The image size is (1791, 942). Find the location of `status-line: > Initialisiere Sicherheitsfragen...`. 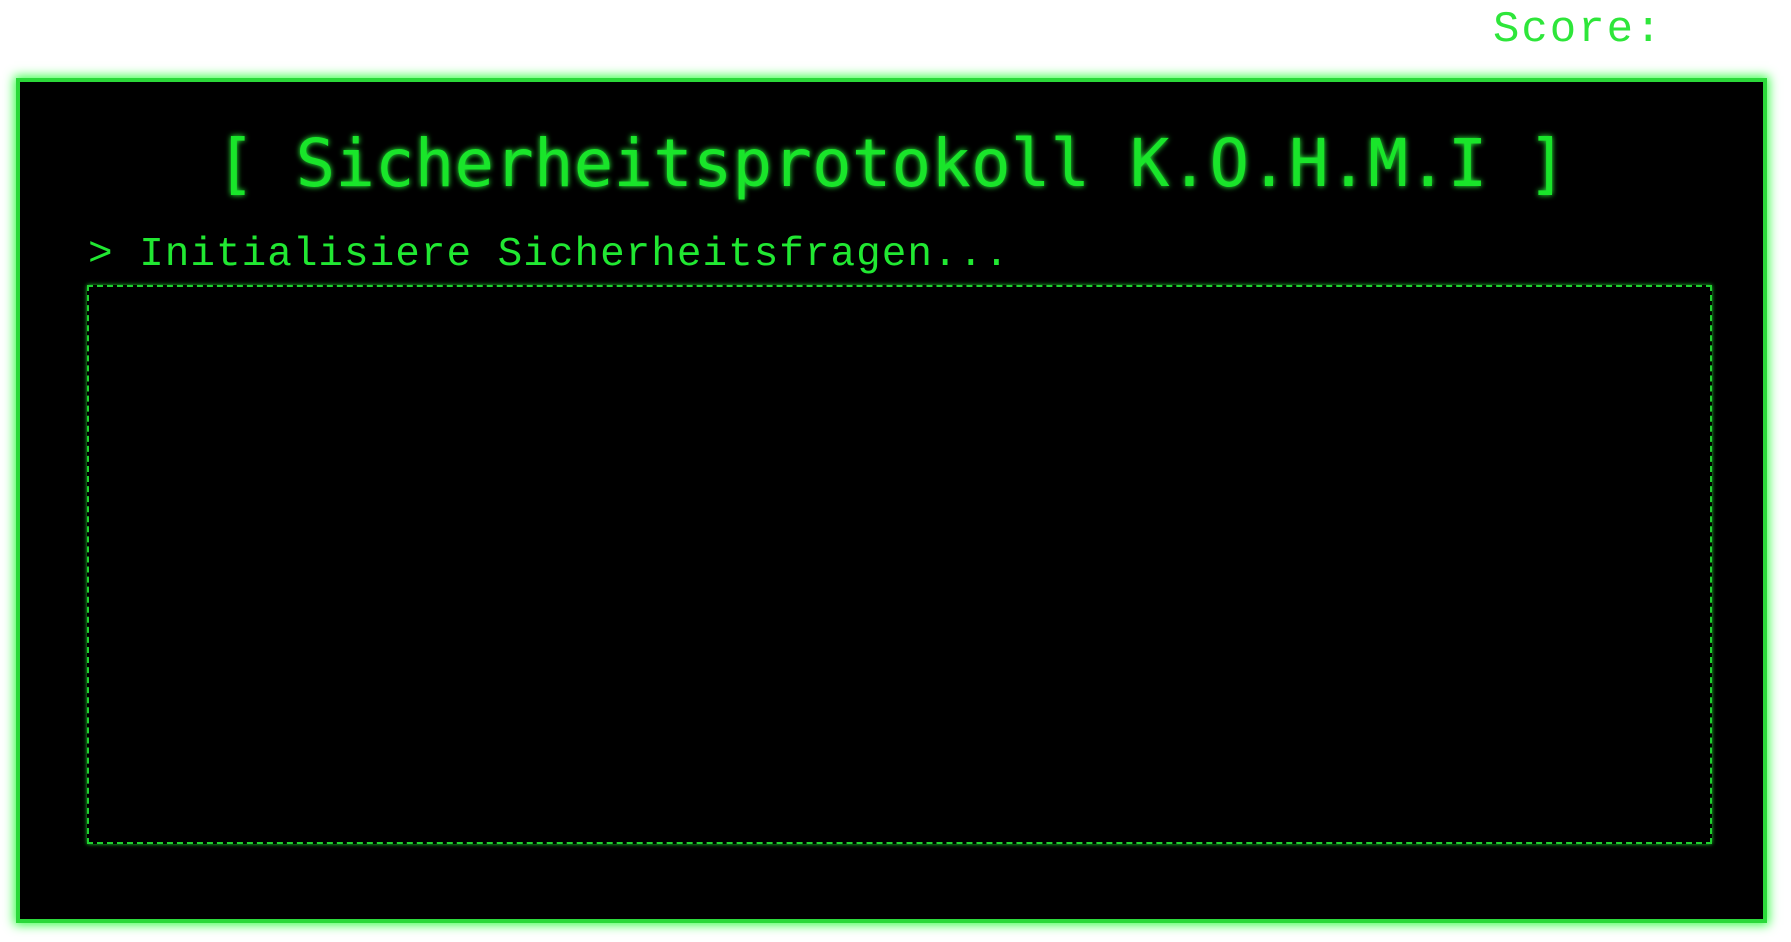

status-line: > Initialisiere Sicherheitsfragen... is located at coordinates (549, 255).